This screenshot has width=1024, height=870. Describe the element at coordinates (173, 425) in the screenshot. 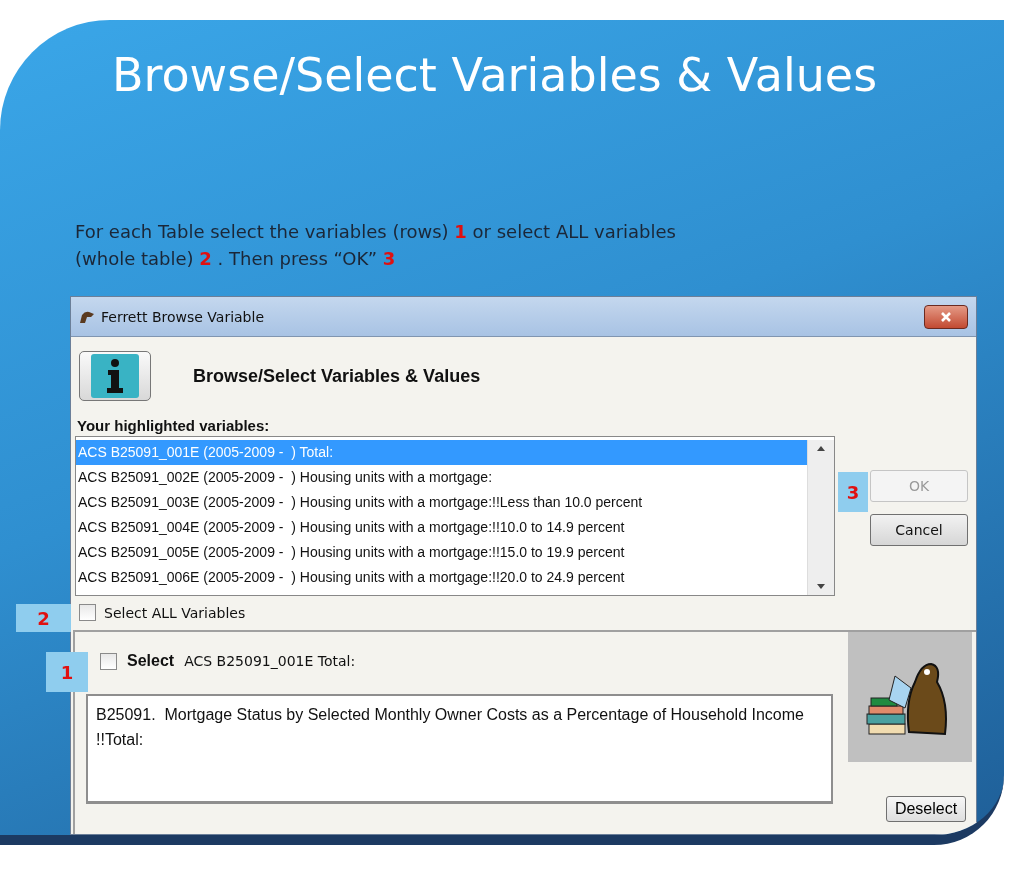

I see `list-label: Your highlighted variables:` at that location.